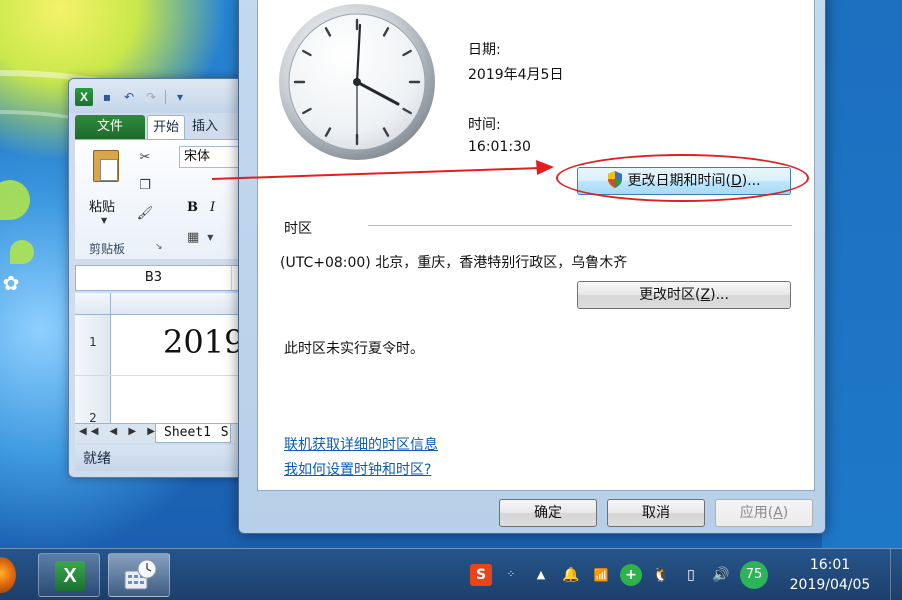  Describe the element at coordinates (516, 75) in the screenshot. I see `date-value: 2019年4月5日` at that location.